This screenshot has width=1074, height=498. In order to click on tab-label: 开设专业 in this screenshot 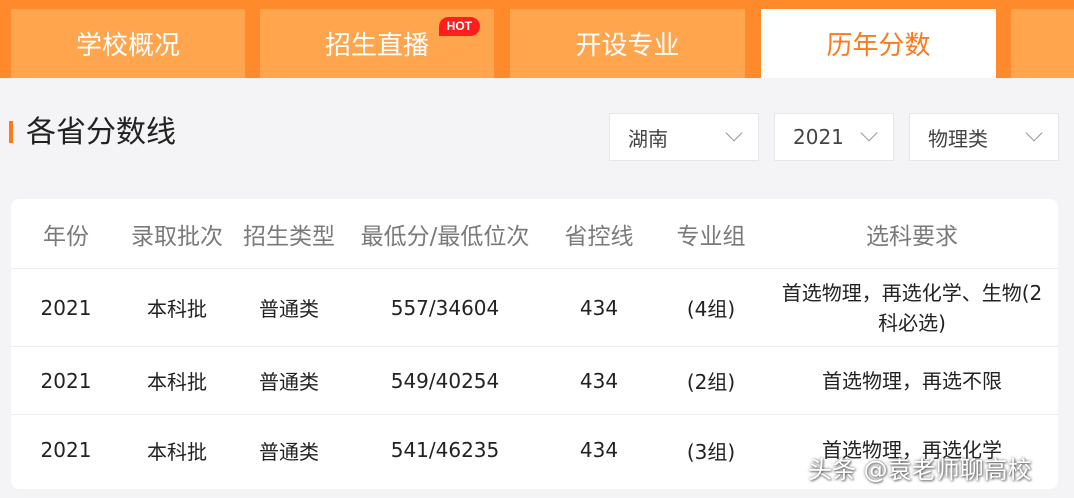, I will do `click(627, 46)`.